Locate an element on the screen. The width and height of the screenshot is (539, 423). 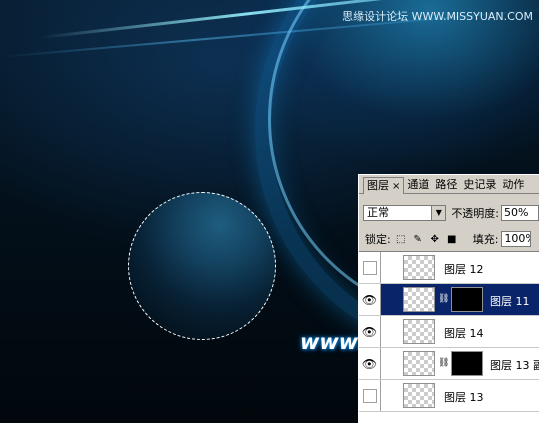
layer-row: 👁 ⛓ 图层 13 副 is located at coordinates (449, 364).